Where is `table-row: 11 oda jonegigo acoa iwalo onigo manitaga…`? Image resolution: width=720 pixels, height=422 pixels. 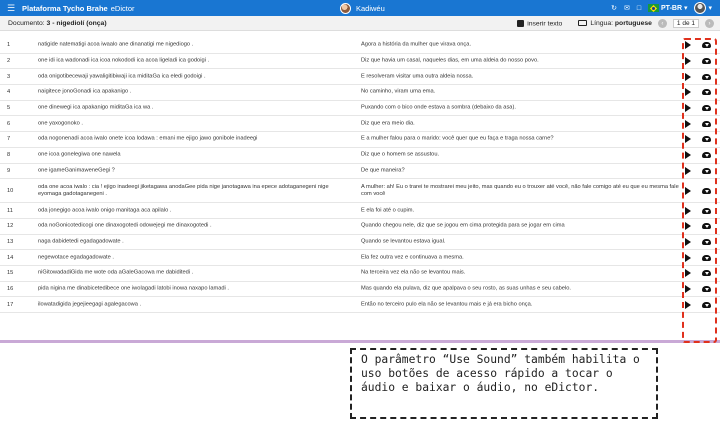
table-row: 11 oda jonegigo acoa iwalo onigo manitaga… is located at coordinates (360, 211).